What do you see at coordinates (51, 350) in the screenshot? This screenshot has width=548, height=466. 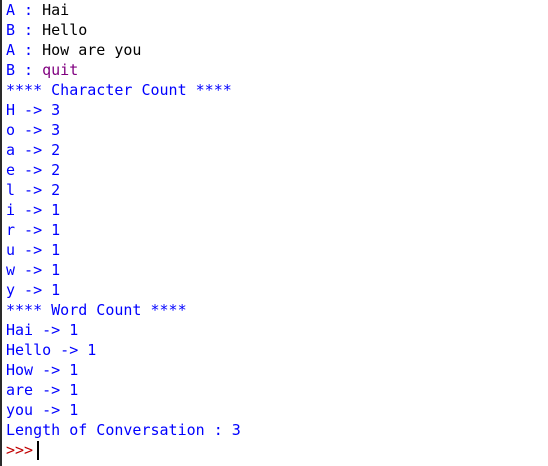 I see `word-count-row: Hello -> 1` at bounding box center [51, 350].